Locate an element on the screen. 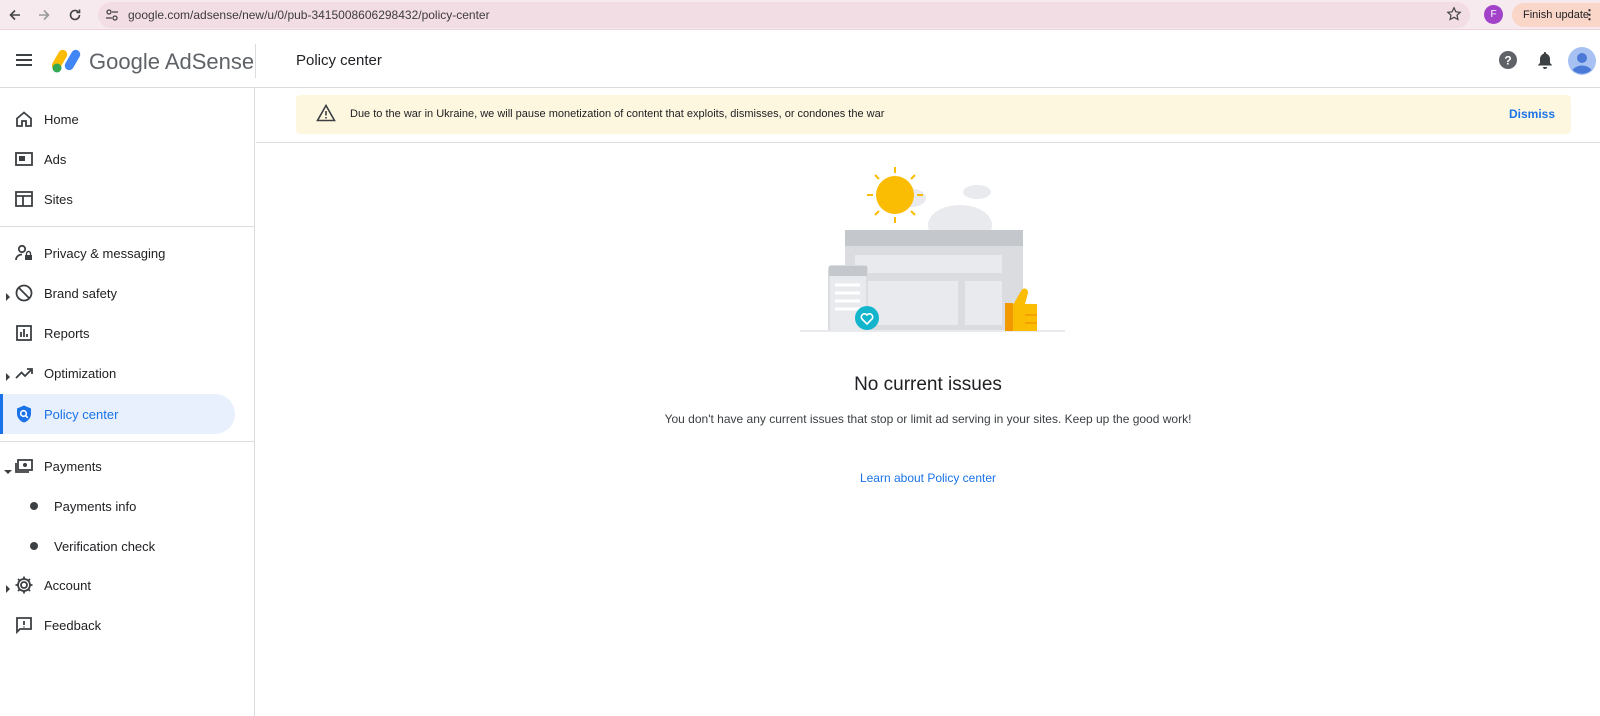  block-icon is located at coordinates (24, 293).